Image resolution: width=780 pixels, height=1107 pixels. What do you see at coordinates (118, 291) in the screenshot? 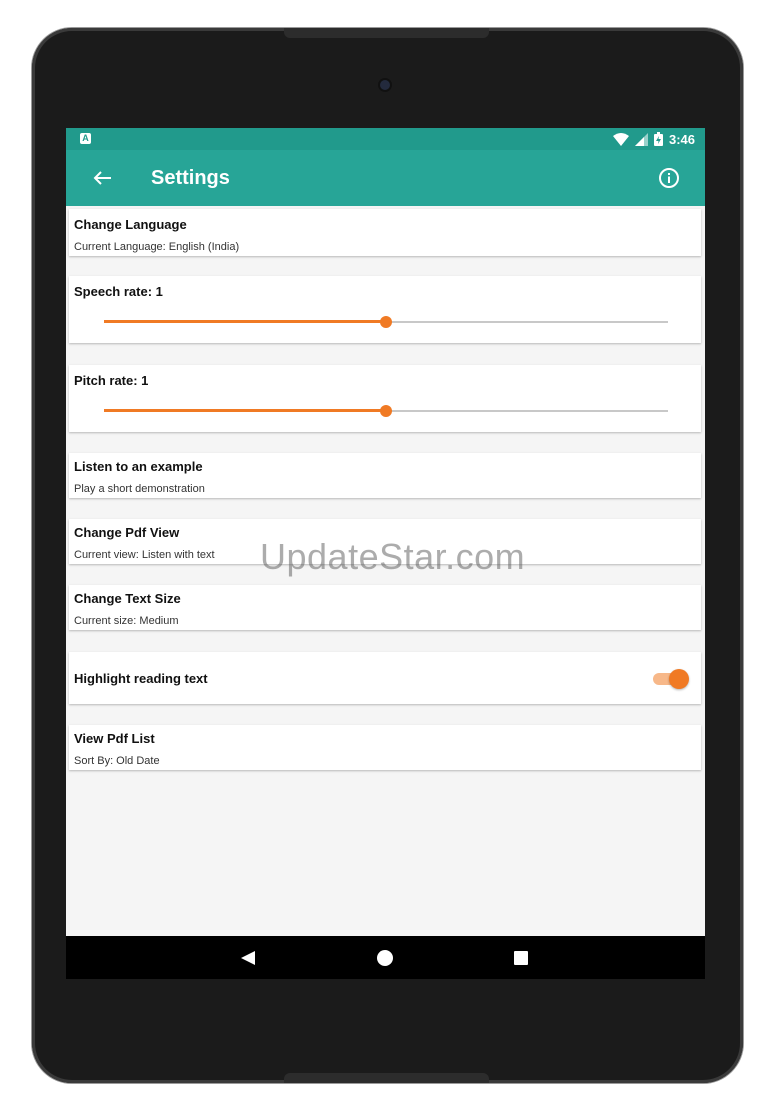
I see `setting-title: Speech rate: 1` at bounding box center [118, 291].